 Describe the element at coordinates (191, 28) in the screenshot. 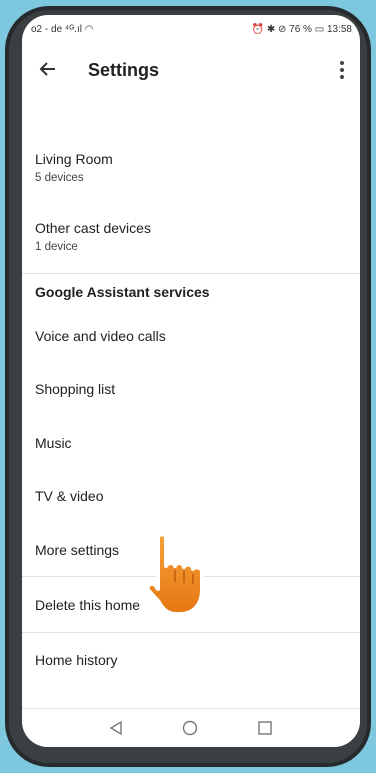

I see `status-bar: o2 - de ⁴ᴳ.ıl ◠ ⏰ ✱ ⊘ 76 % ▭ 13:58` at that location.